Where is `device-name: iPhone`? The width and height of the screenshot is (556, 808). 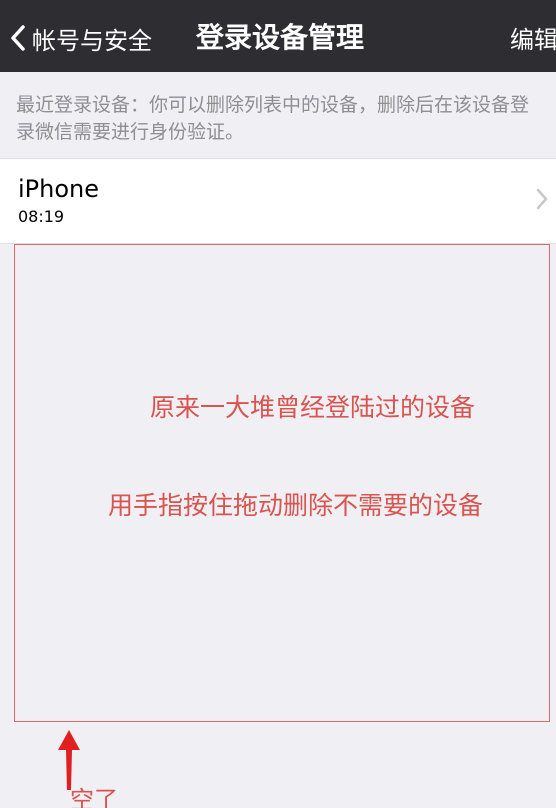
device-name: iPhone is located at coordinates (59, 189).